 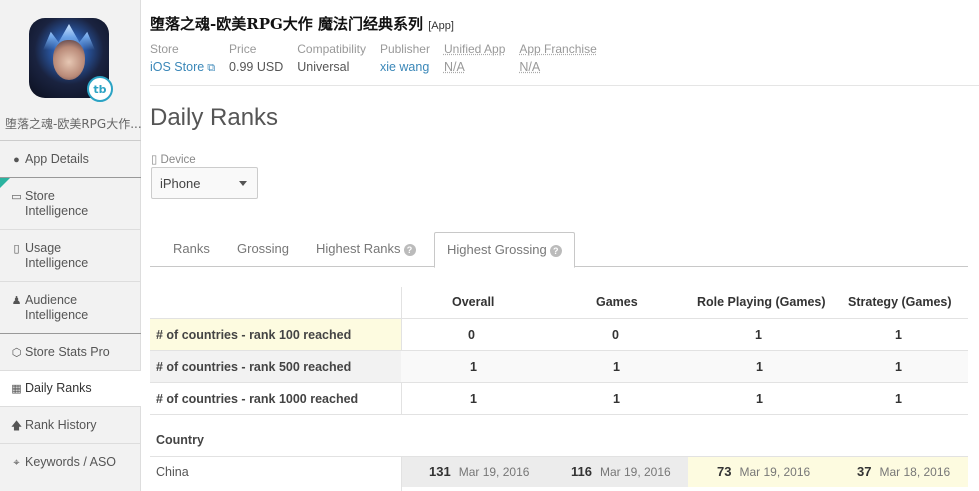 What do you see at coordinates (441, 26) in the screenshot?
I see `app-type-tag: [App]` at bounding box center [441, 26].